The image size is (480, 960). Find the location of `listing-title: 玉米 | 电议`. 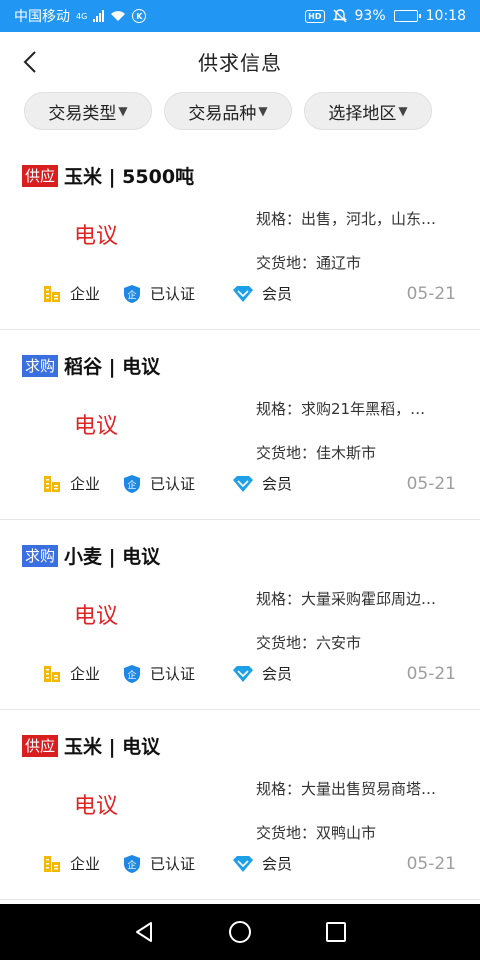

listing-title: 玉米 | 电议 is located at coordinates (112, 747).